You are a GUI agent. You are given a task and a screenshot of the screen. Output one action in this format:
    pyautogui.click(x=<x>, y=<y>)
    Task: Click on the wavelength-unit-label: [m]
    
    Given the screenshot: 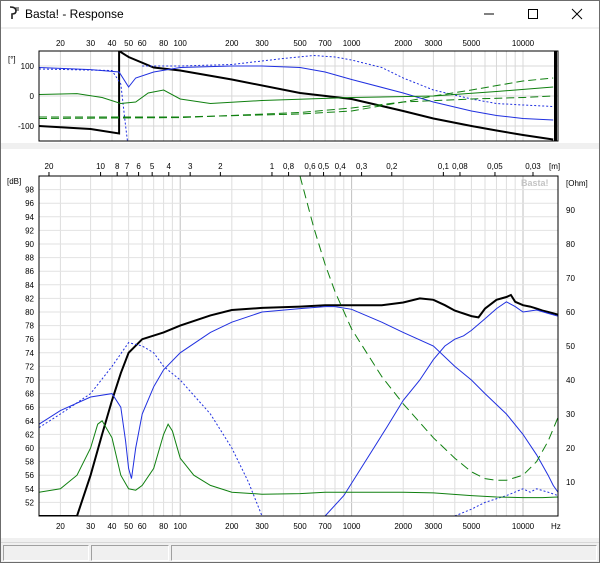 What is the action you would take?
    pyautogui.click(x=554, y=166)
    